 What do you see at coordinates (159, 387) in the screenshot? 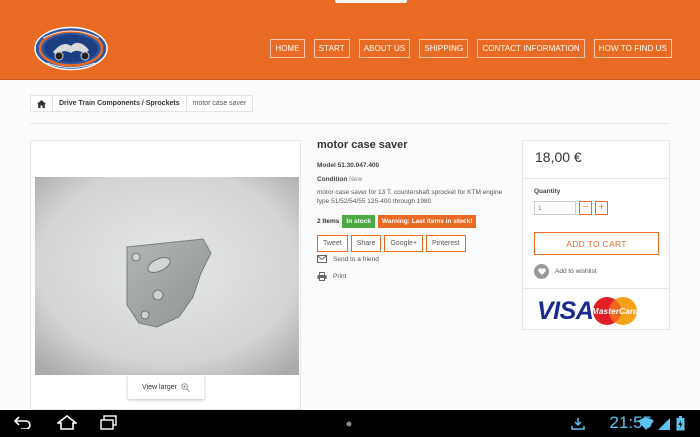
I see `view-larger-label: View larger` at bounding box center [159, 387].